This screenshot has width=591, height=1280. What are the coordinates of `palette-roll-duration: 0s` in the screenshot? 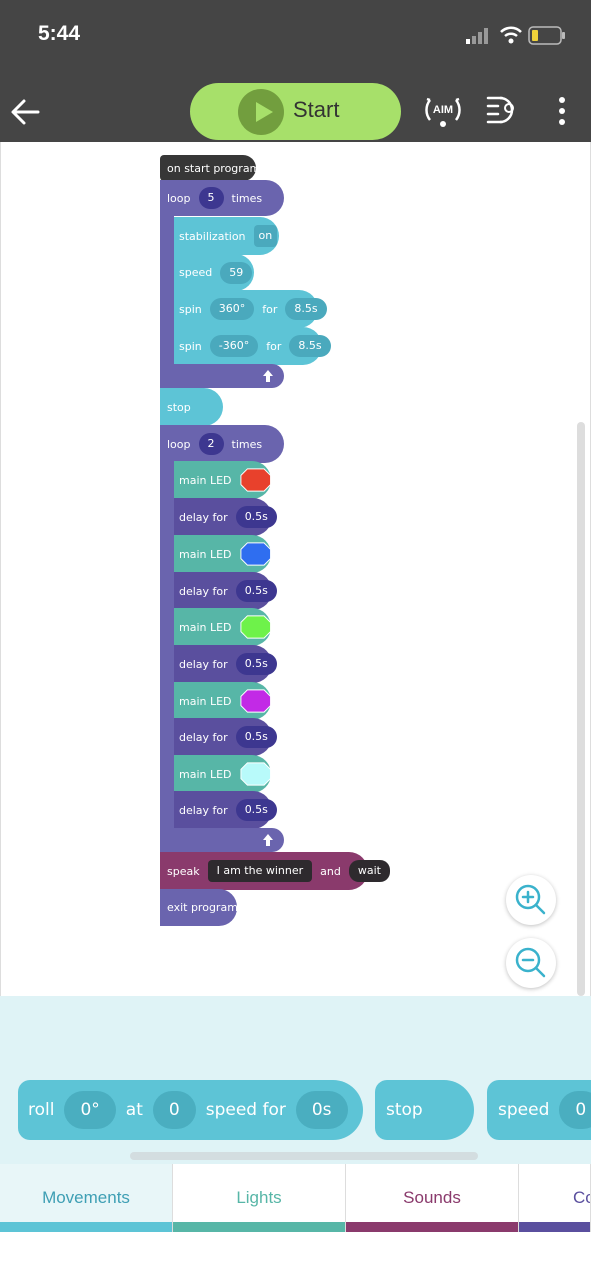 It's located at (321, 1110).